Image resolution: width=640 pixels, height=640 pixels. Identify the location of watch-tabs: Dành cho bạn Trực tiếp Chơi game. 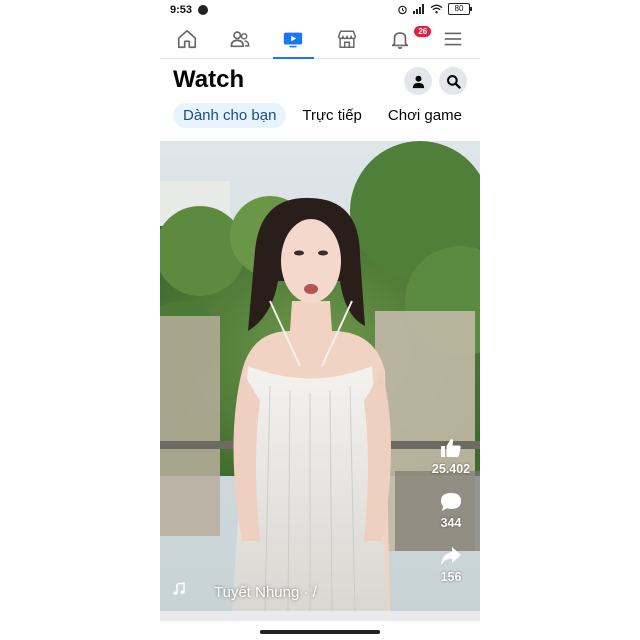
(325, 115).